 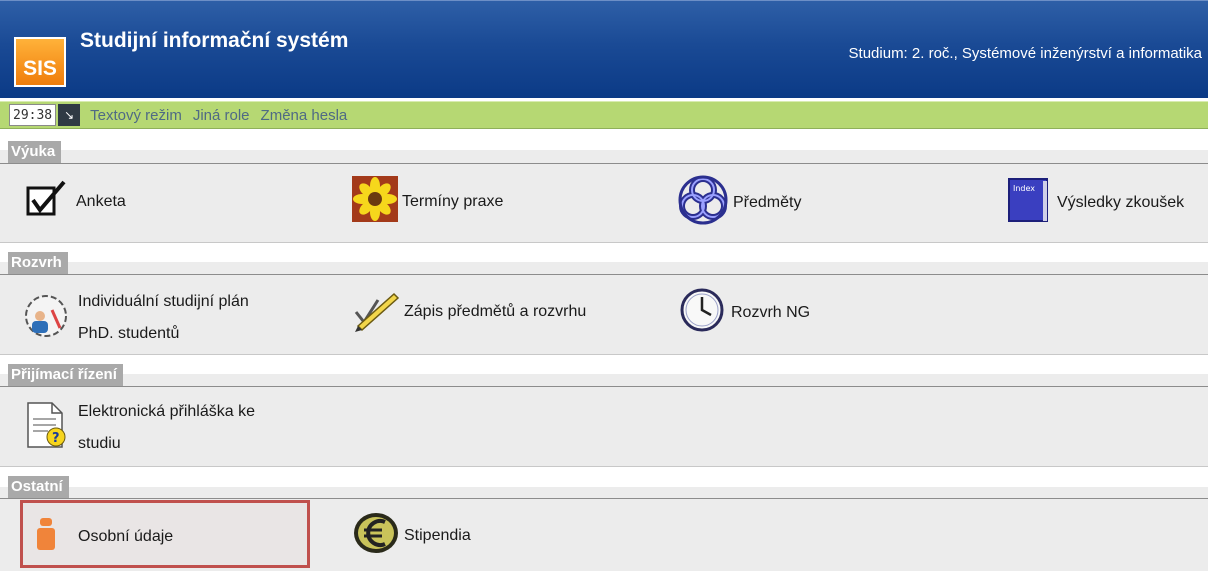 I want to click on menu-item-terminy-praxe: Termíny praxe, so click(x=427, y=201).